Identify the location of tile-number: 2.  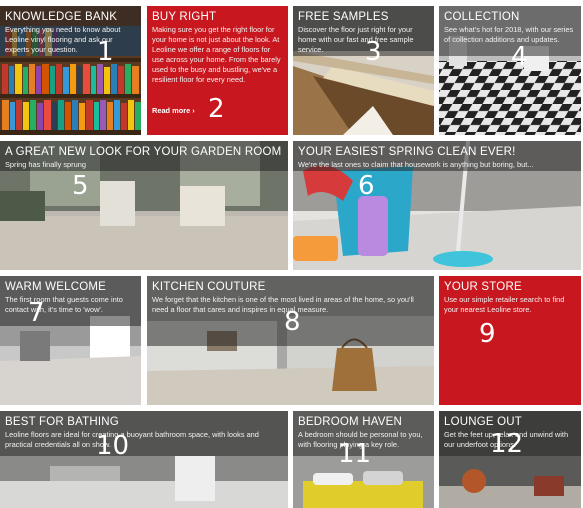
(216, 109).